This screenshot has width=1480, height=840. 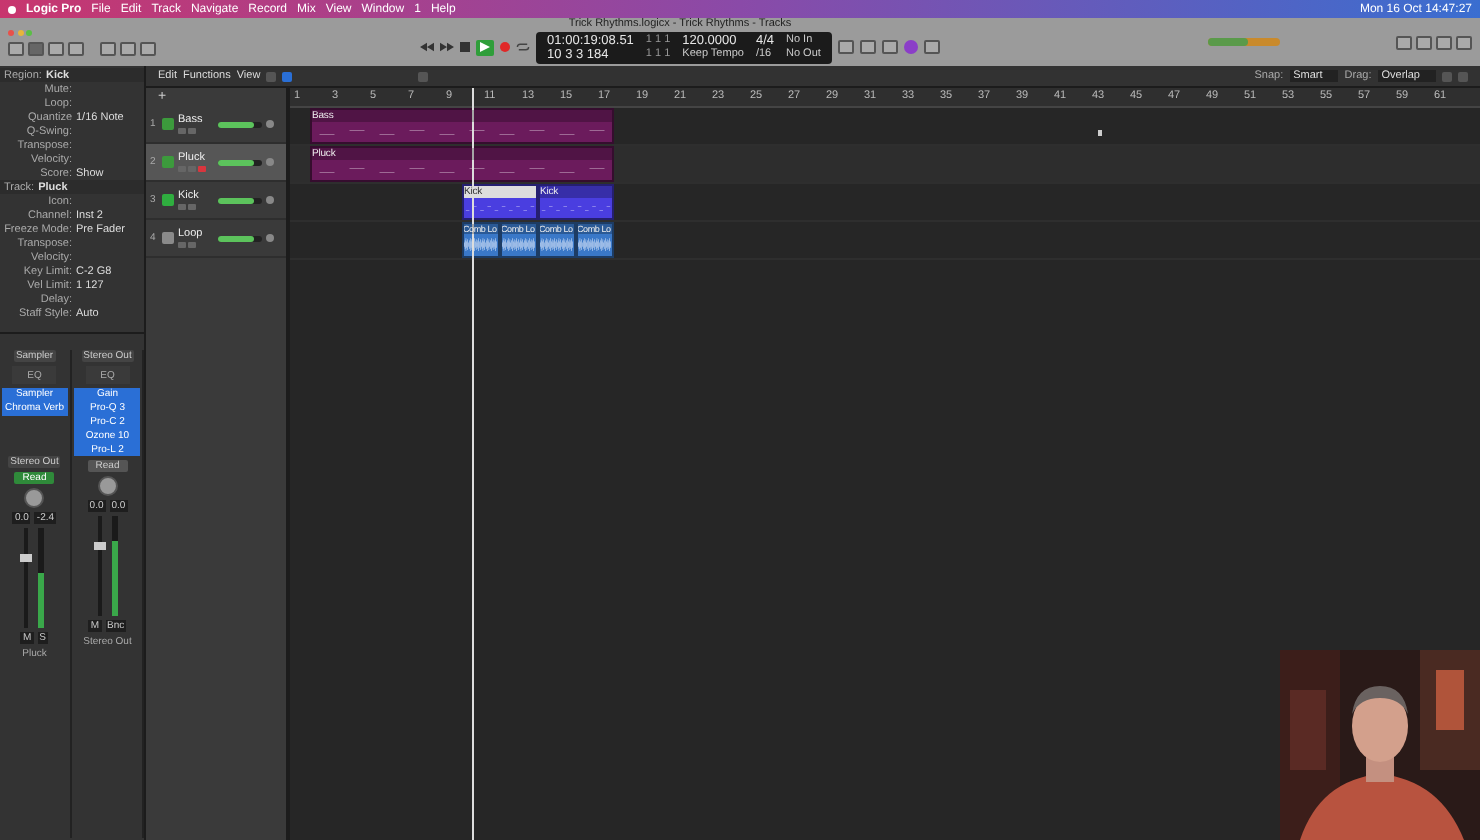 I want to click on play-button, so click(x=484, y=47).